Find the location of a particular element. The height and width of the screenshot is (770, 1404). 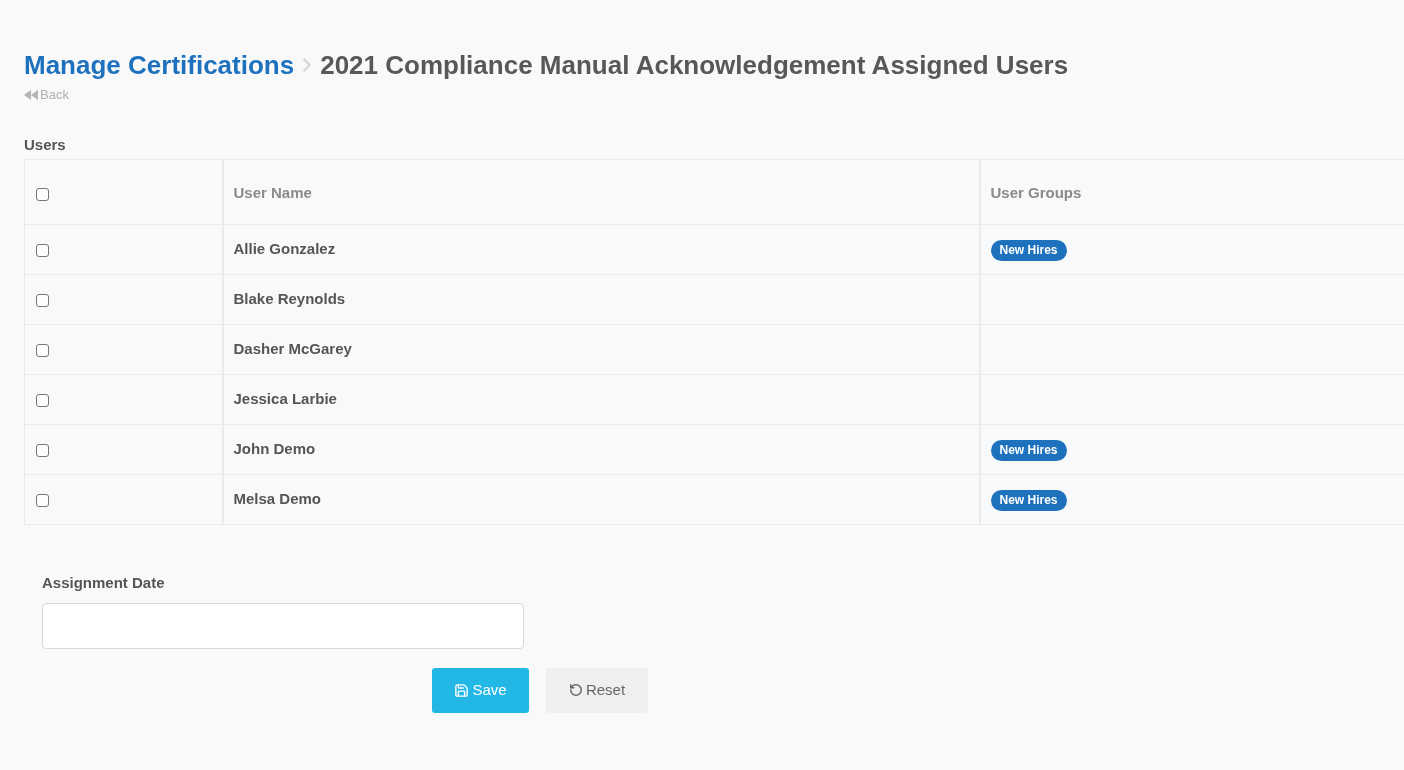

reset-button: Reset is located at coordinates (597, 690).